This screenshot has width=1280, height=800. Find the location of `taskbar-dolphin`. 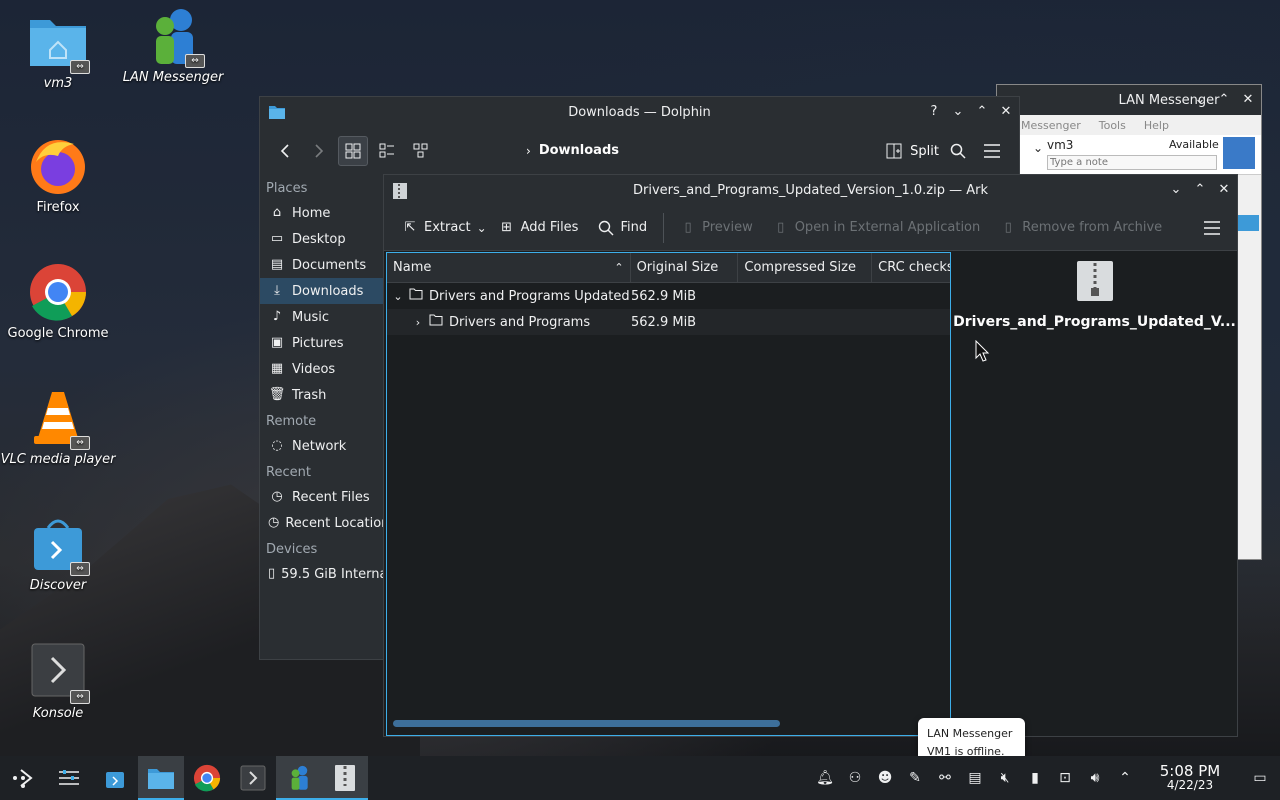

taskbar-dolphin is located at coordinates (161, 778).